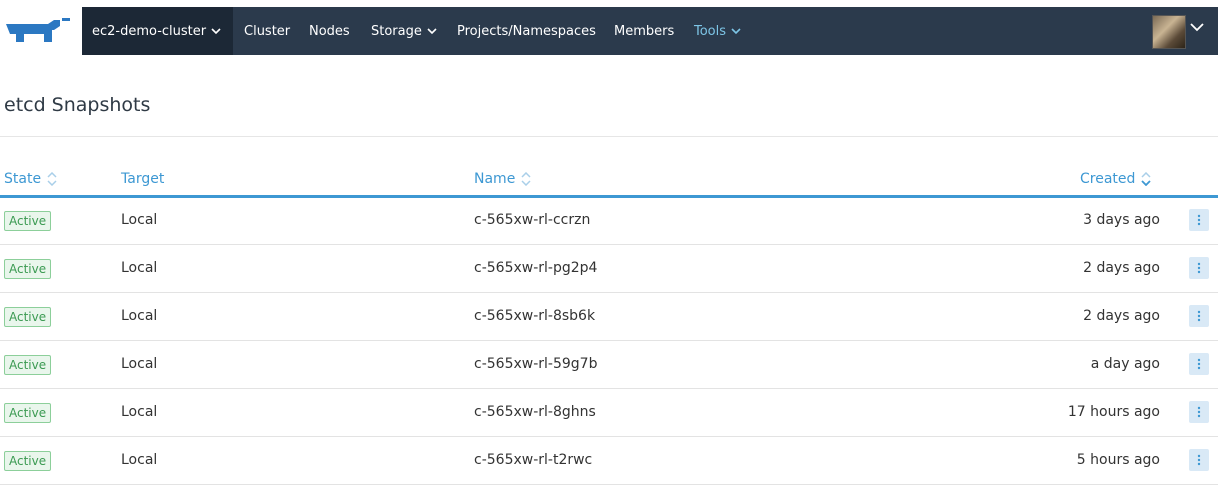  I want to click on target-header-label: Target, so click(143, 179).